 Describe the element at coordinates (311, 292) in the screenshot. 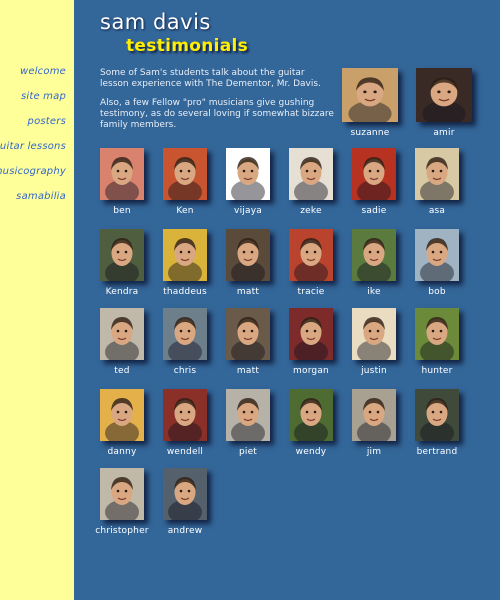

I see `testimonial-name: tracie` at that location.